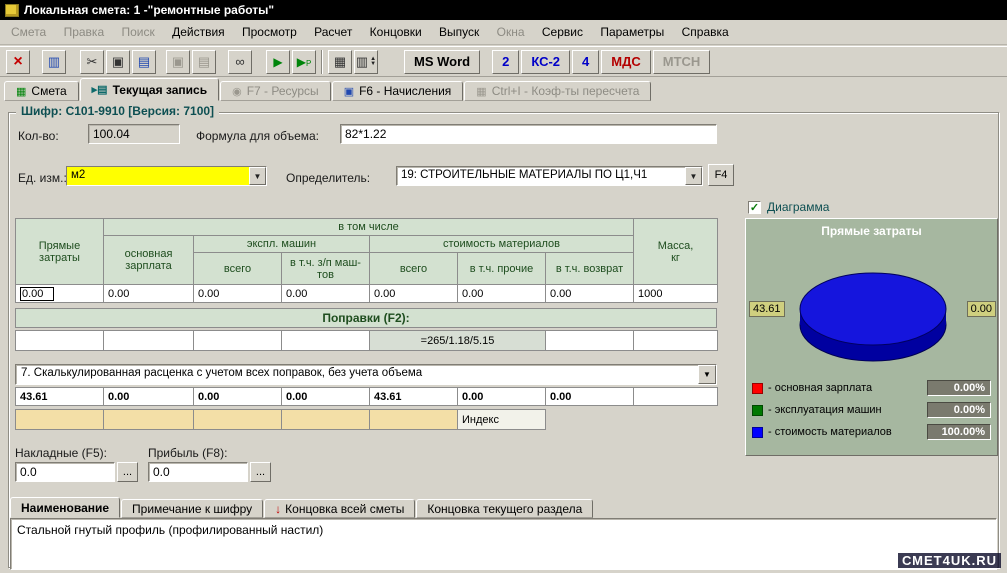 The image size is (1007, 573). What do you see at coordinates (18, 61) in the screenshot?
I see `delete-record-button: ×` at bounding box center [18, 61].